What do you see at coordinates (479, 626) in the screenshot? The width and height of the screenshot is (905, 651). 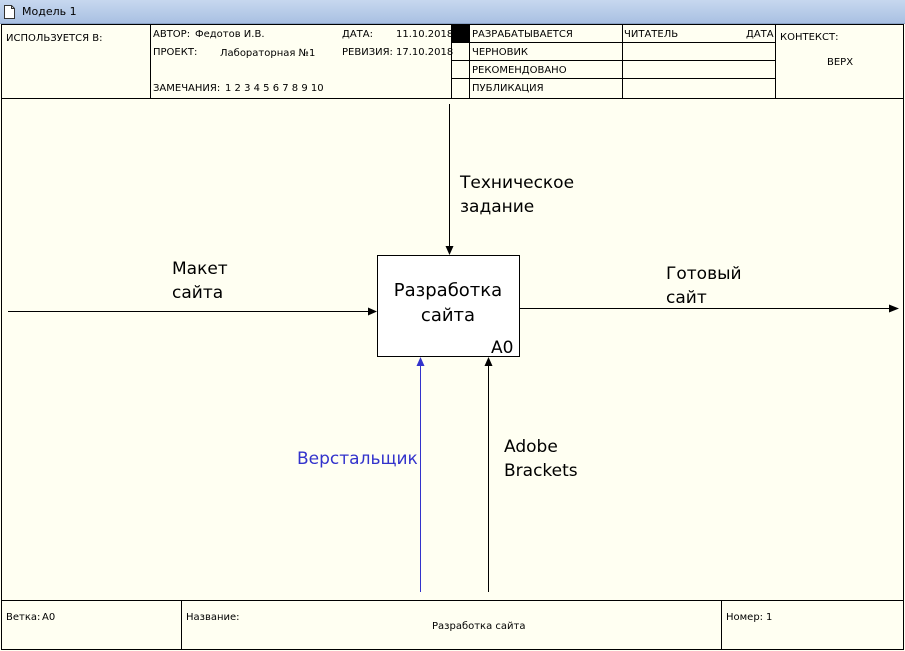 I see `name-value: Разработка сайта` at bounding box center [479, 626].